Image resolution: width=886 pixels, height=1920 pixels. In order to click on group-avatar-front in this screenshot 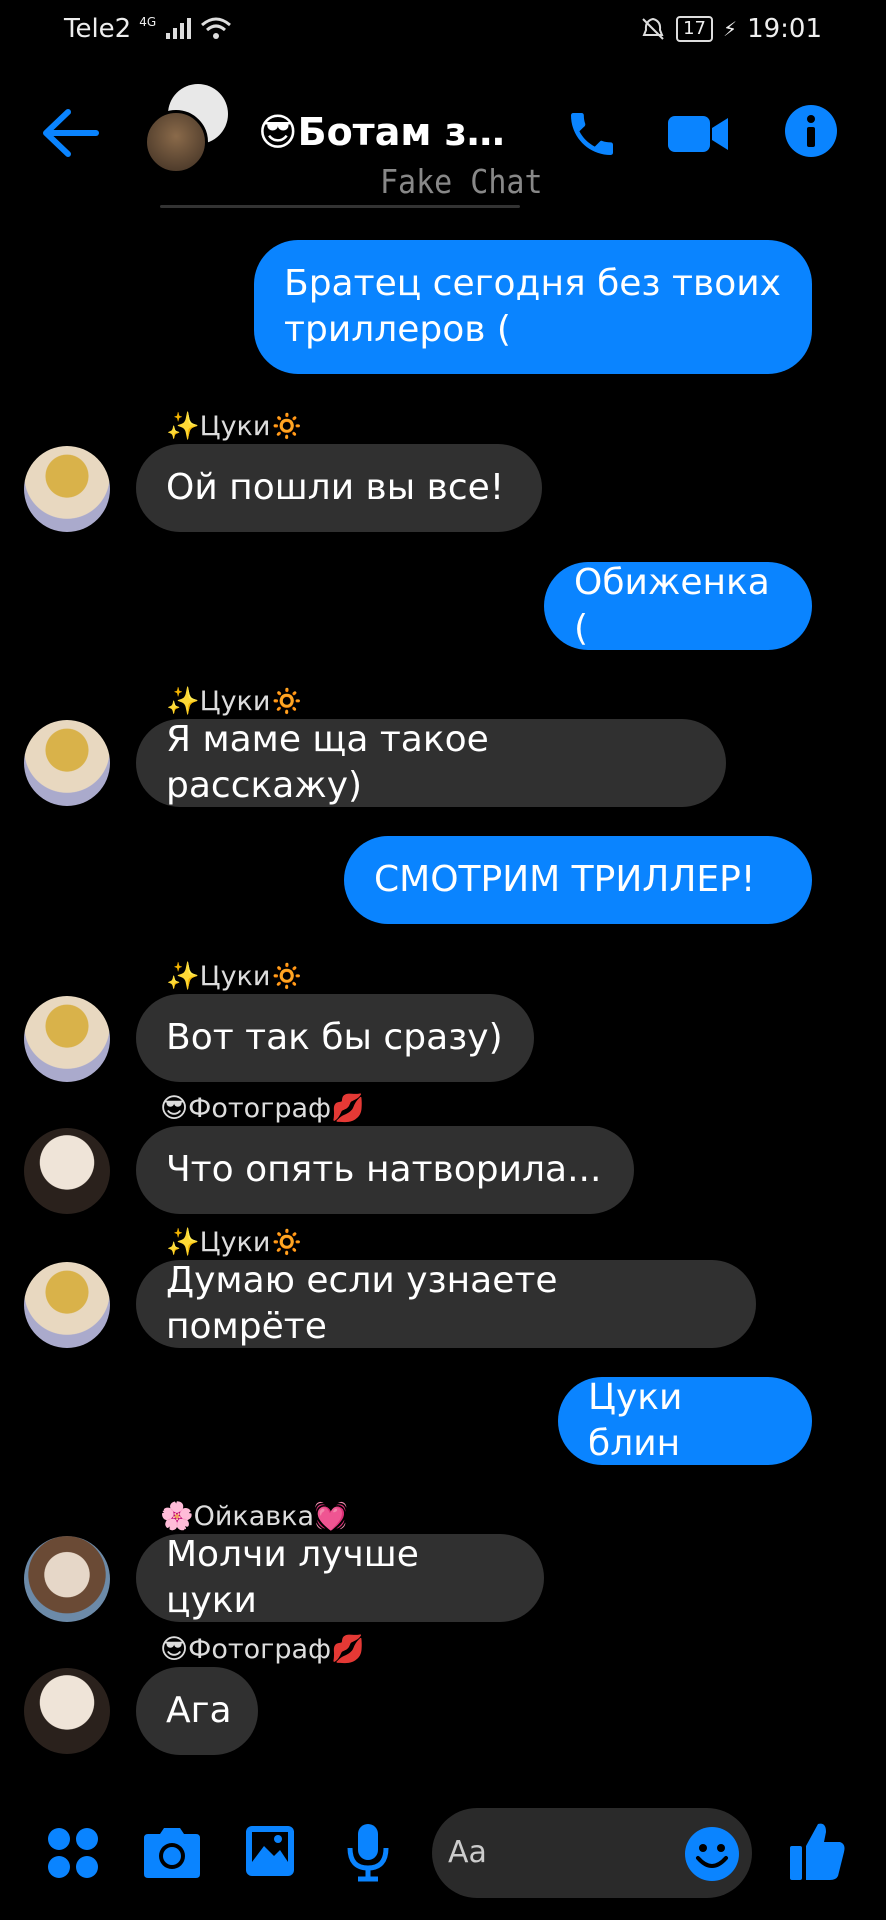, I will do `click(176, 142)`.